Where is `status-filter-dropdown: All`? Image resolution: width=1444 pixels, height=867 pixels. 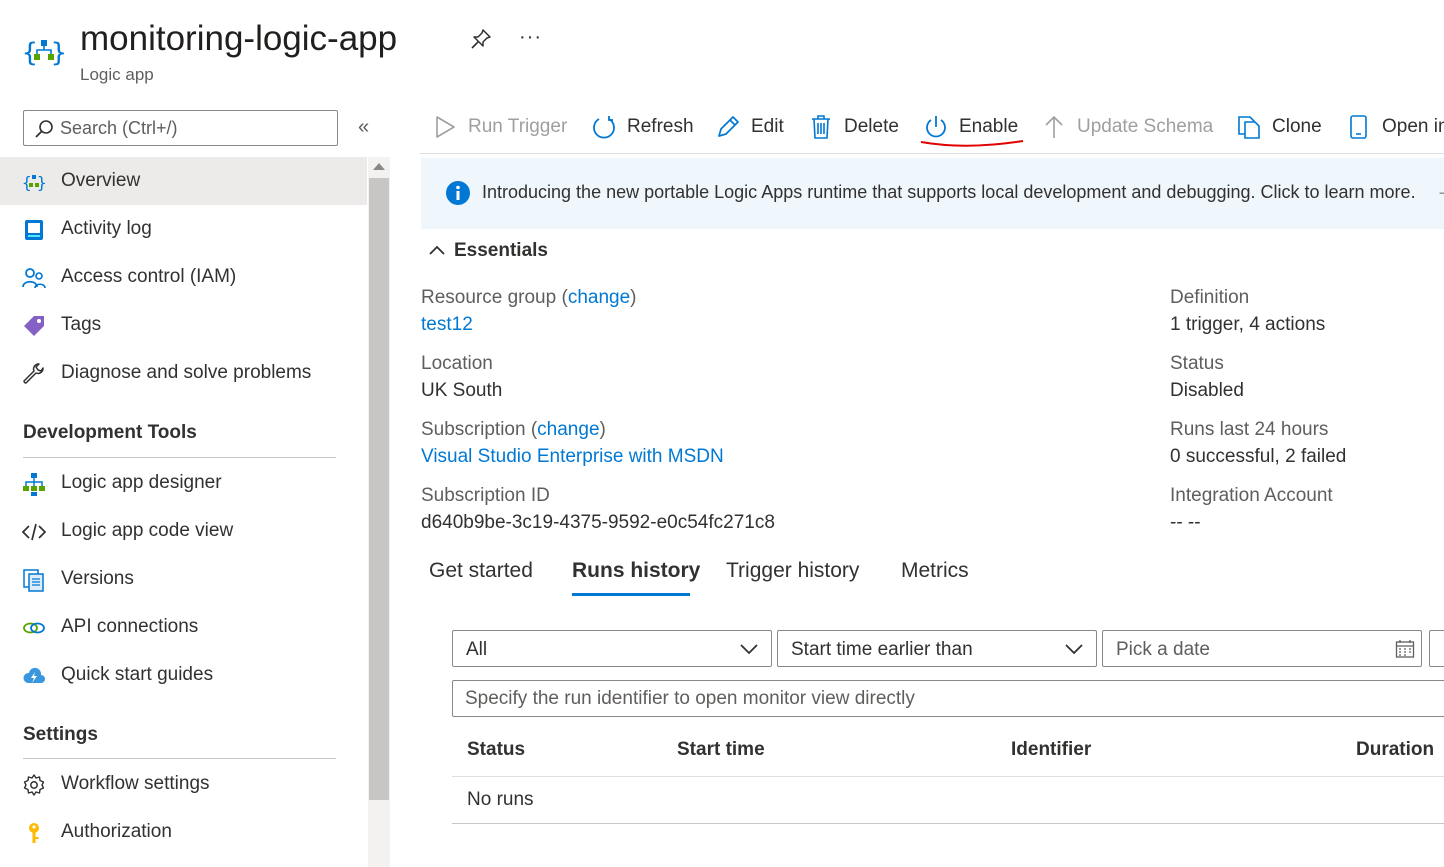
status-filter-dropdown: All is located at coordinates (612, 648).